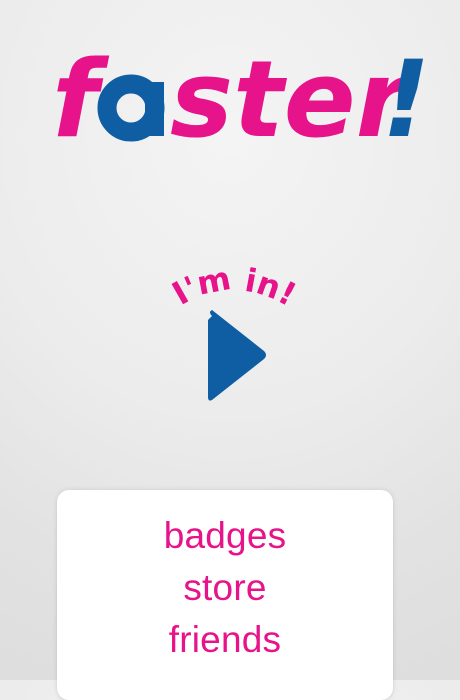 The width and height of the screenshot is (460, 700). I want to click on logo-letters-ster: ster, so click(292, 99).